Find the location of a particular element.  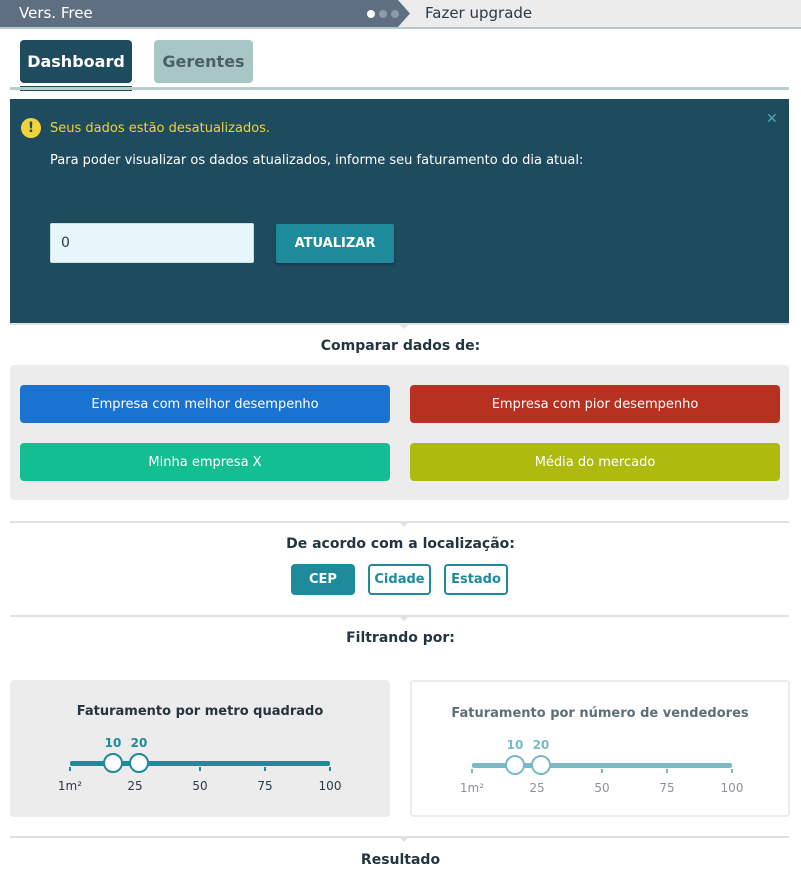

location-cep-button: CEP is located at coordinates (323, 579).